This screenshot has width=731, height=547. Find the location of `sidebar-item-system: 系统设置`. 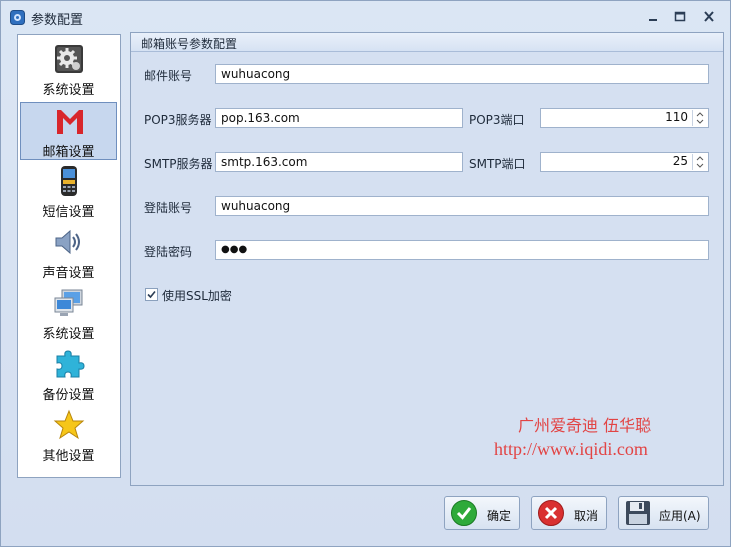

sidebar-item-system: 系统设置 is located at coordinates (68, 70).